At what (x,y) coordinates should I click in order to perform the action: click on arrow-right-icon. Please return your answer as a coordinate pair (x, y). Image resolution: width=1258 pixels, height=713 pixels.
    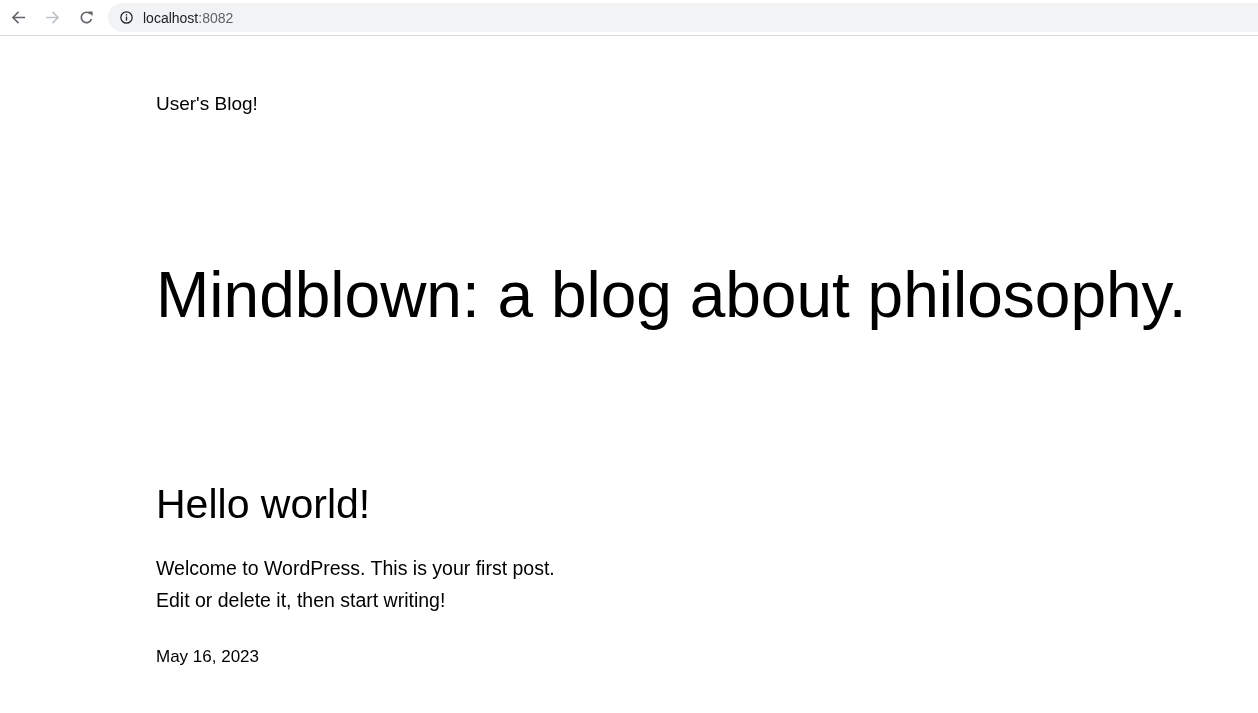
    Looking at the image, I should click on (52, 17).